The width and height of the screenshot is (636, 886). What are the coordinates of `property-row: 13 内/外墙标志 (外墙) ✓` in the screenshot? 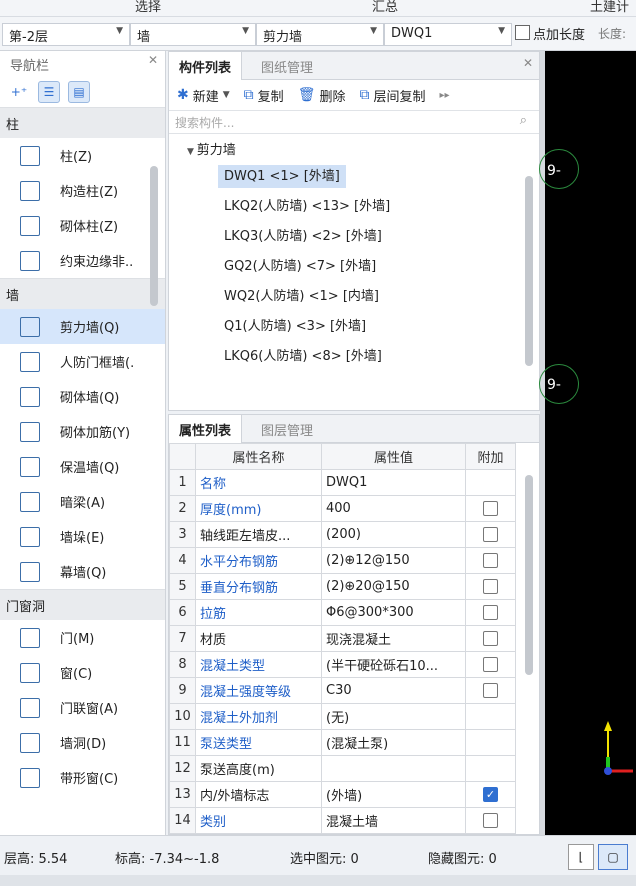 It's located at (342, 794).